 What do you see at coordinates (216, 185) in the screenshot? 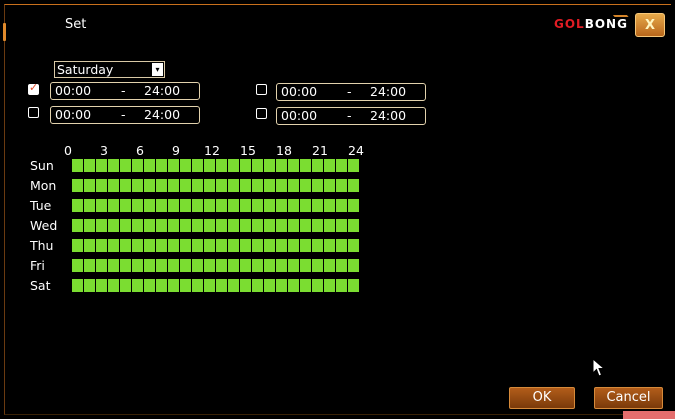
I see `schedule-row-mon` at bounding box center [216, 185].